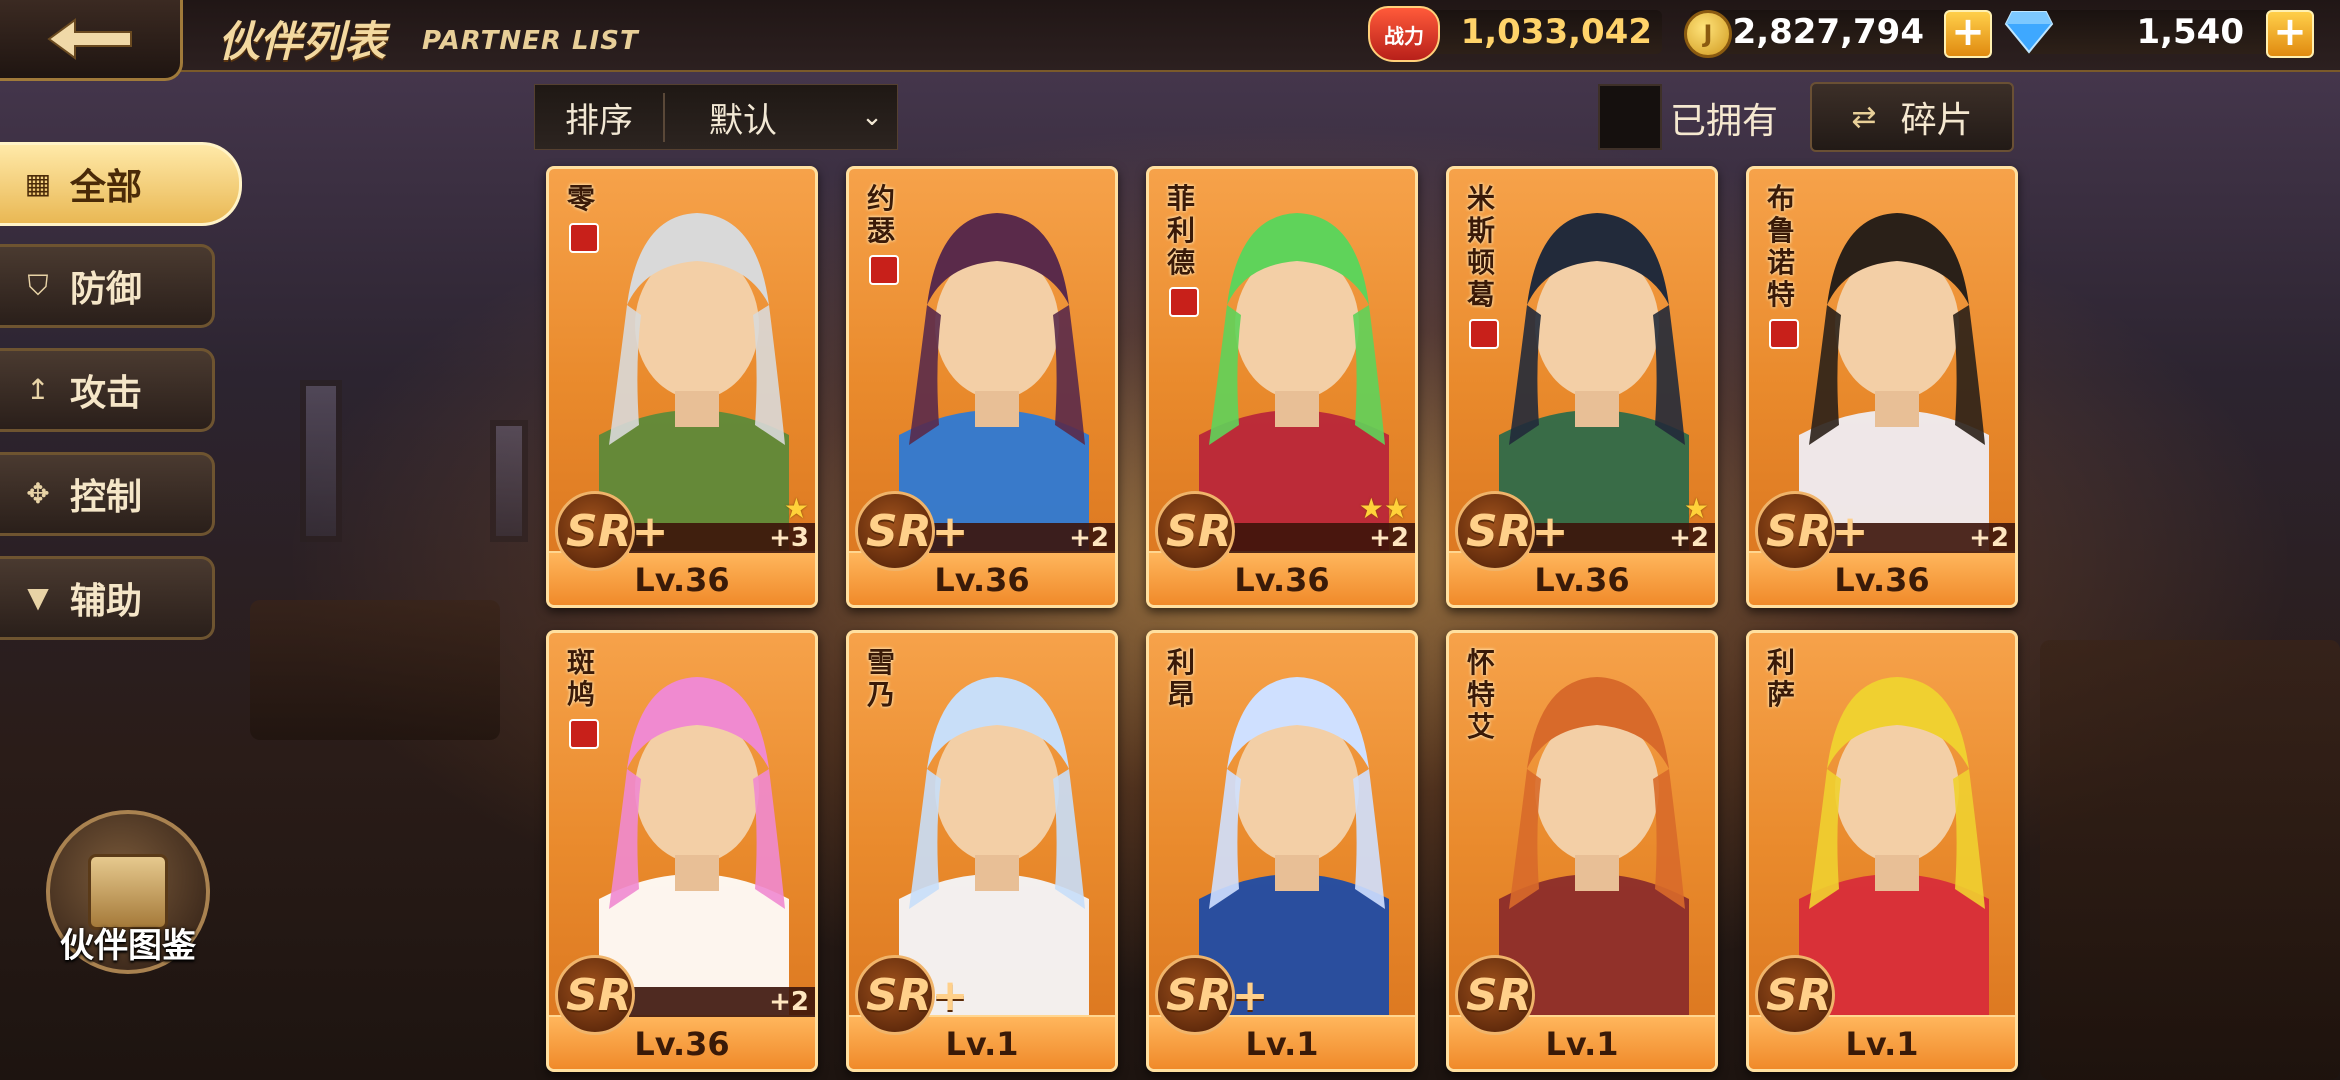 The height and width of the screenshot is (1080, 2340). Describe the element at coordinates (38, 285) in the screenshot. I see `shield-icon: ⛉` at that location.